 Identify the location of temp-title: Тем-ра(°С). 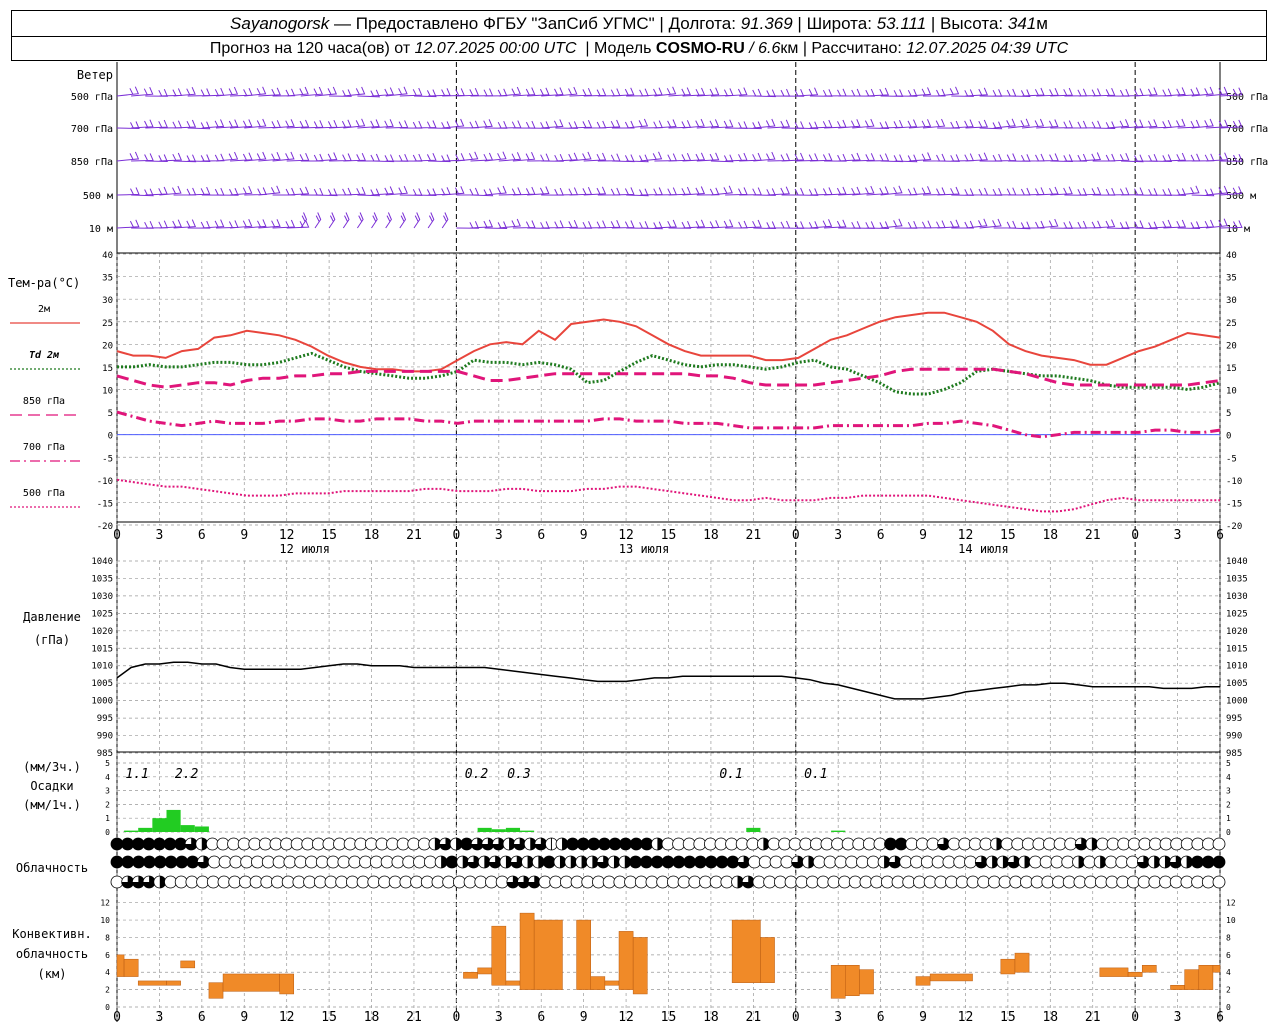
(44, 283).